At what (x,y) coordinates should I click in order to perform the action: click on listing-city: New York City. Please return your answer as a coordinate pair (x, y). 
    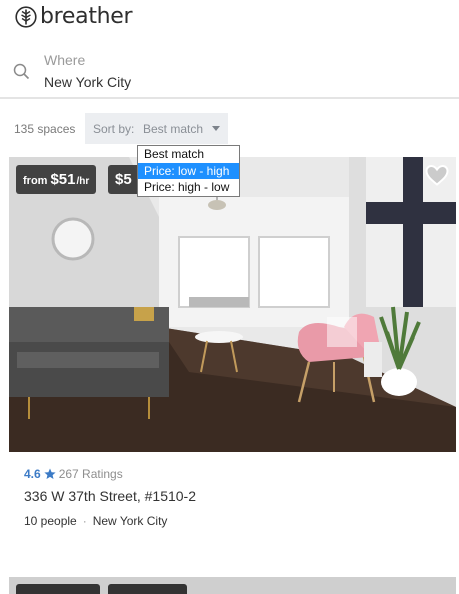
    Looking at the image, I should click on (130, 521).